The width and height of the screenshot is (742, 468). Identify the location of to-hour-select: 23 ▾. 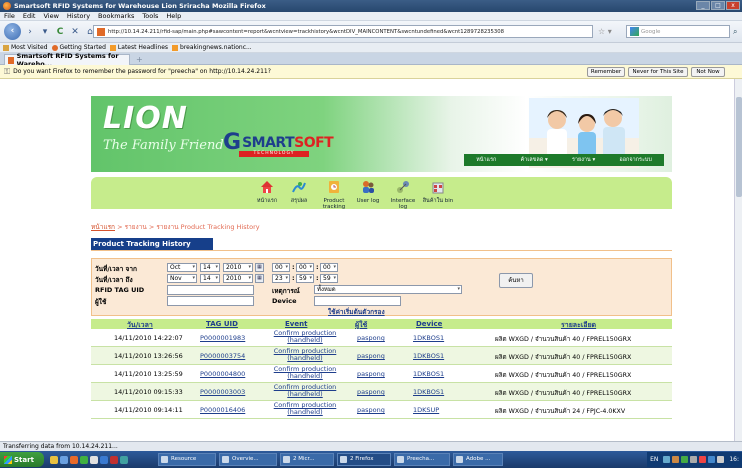
(281, 278).